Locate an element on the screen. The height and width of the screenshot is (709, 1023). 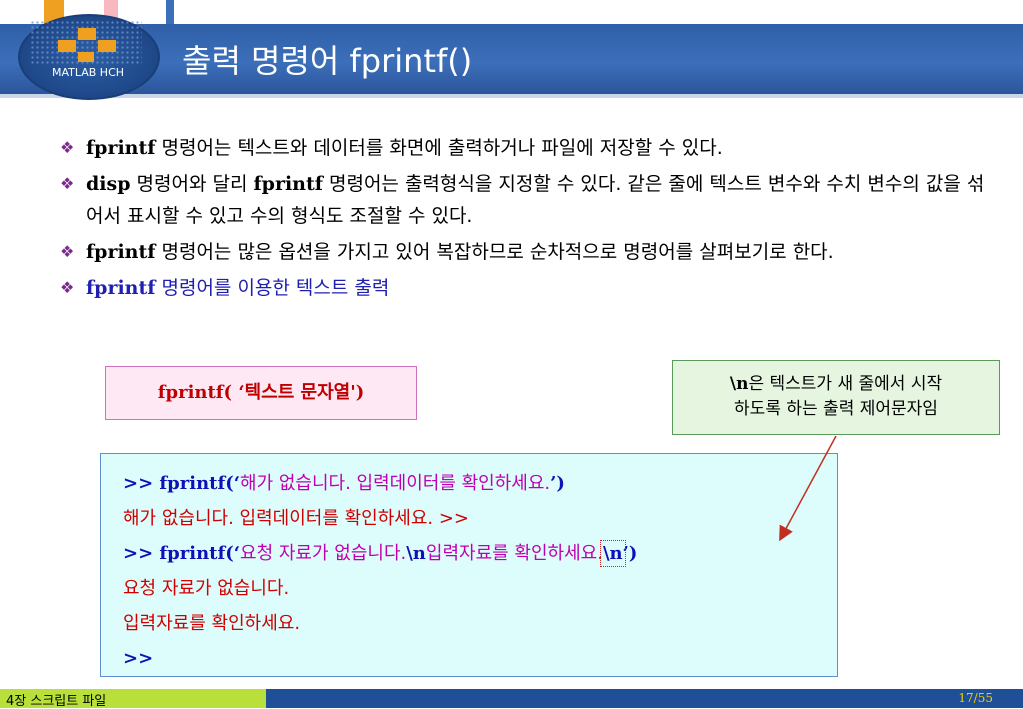
page-number: 17/55 is located at coordinates (975, 698).